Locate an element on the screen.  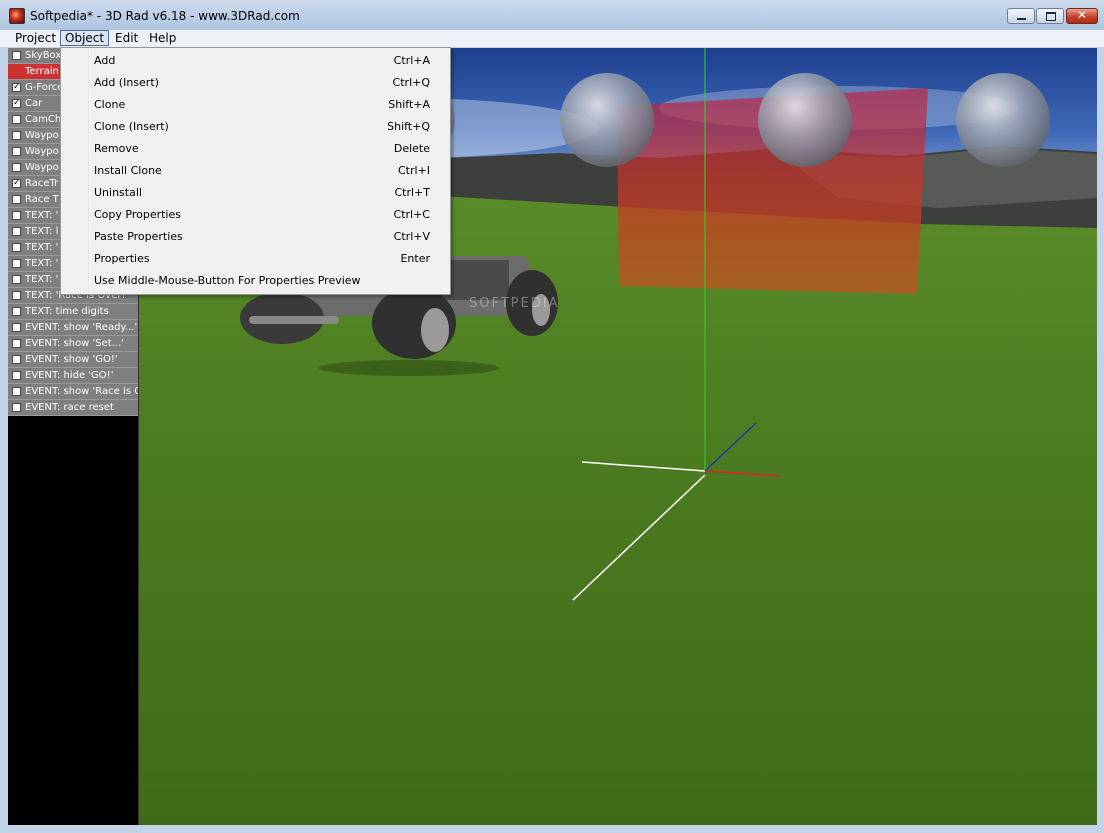
object-list-item-label: EVENT: hide 'GO!' is located at coordinates (69, 375).